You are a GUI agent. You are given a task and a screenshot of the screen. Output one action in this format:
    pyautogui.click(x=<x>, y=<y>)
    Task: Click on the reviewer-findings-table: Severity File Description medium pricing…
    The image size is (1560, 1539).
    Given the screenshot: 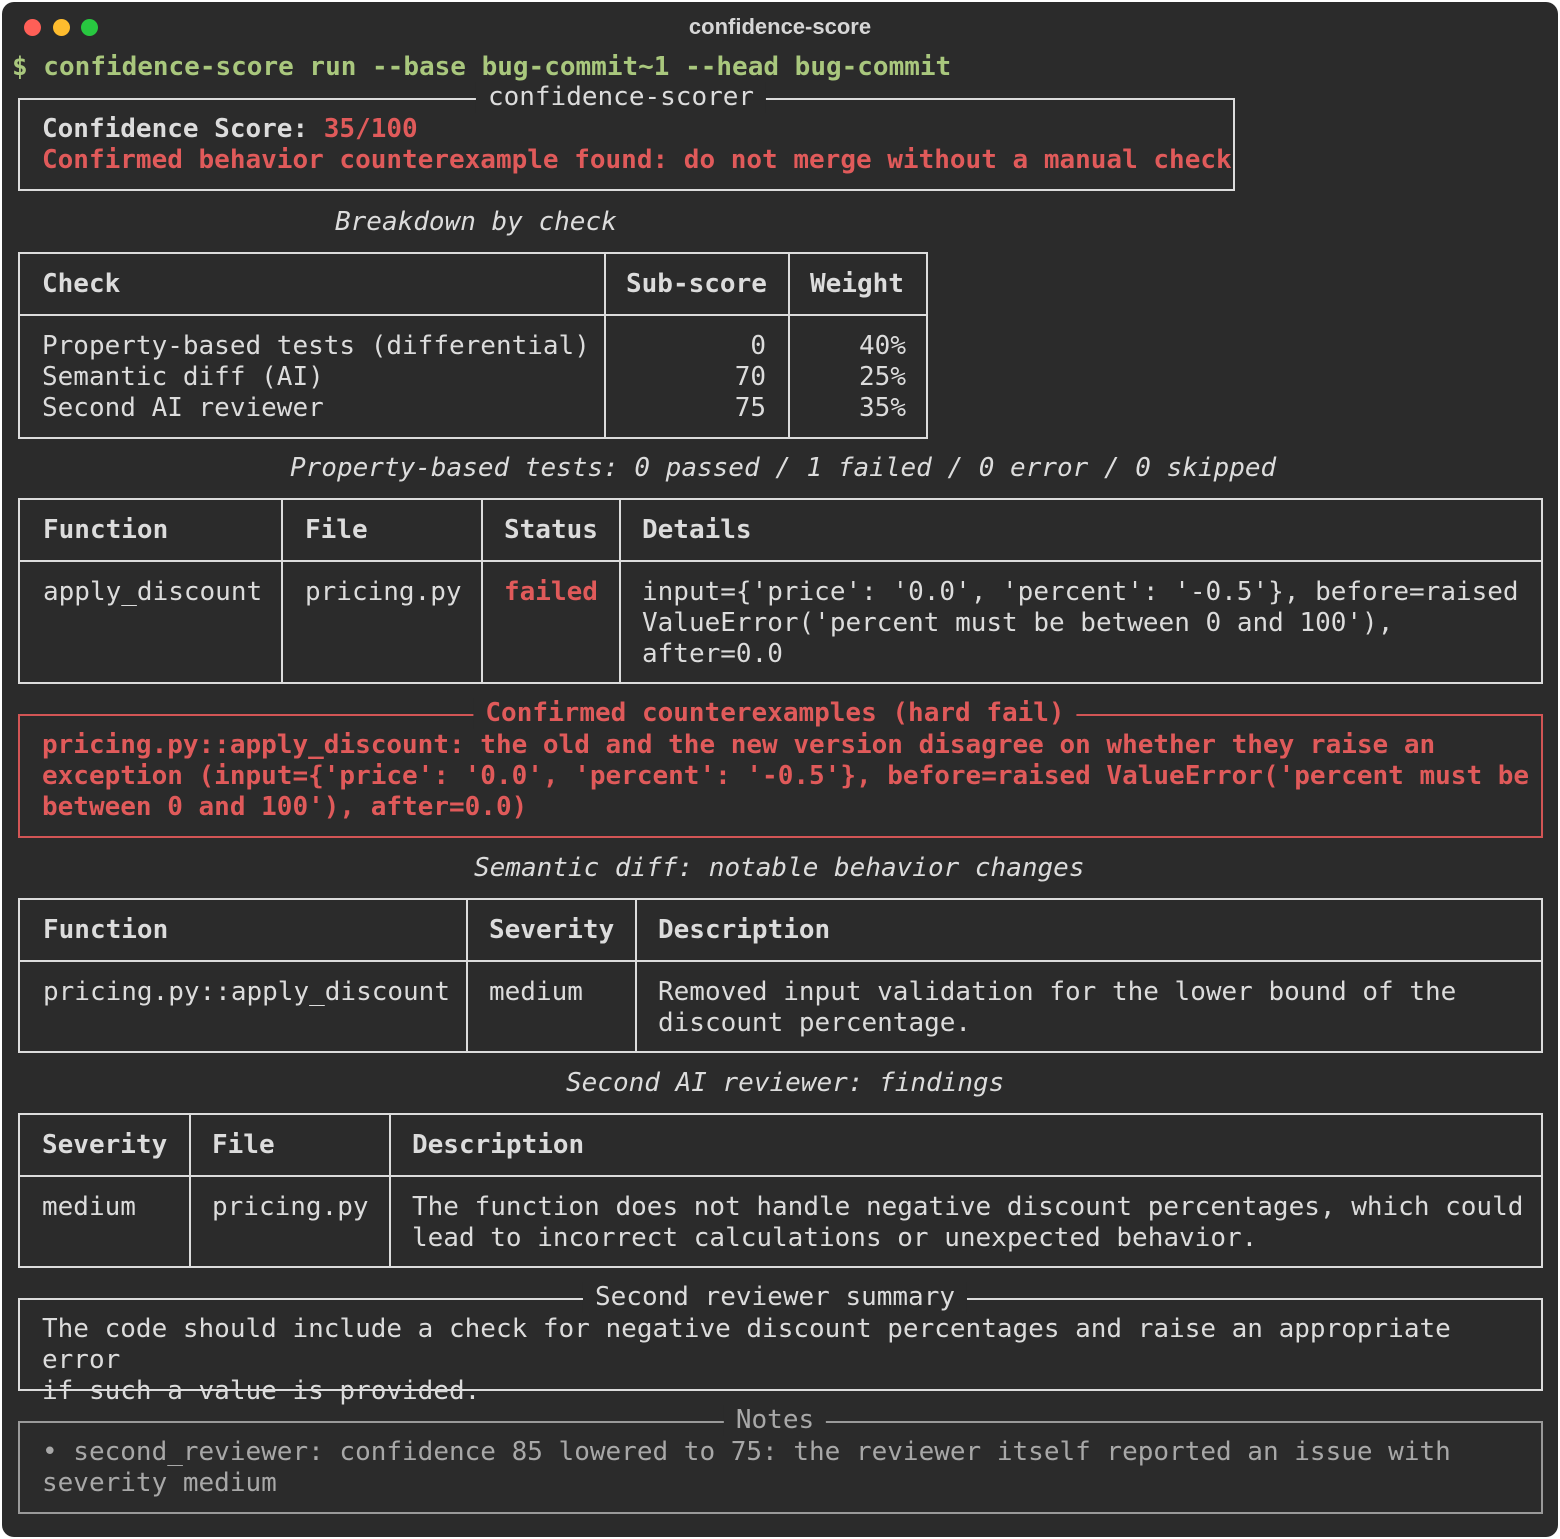 What is the action you would take?
    pyautogui.click(x=780, y=1190)
    